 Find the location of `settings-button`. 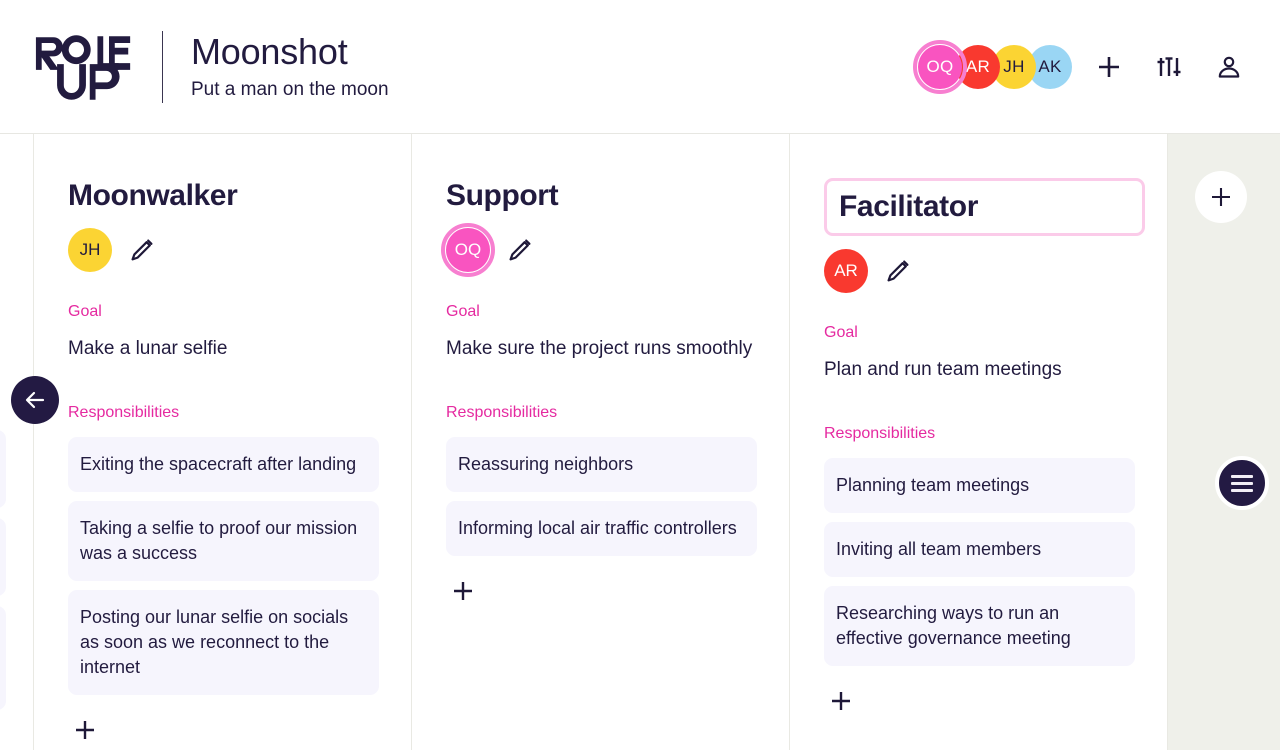

settings-button is located at coordinates (1169, 67).